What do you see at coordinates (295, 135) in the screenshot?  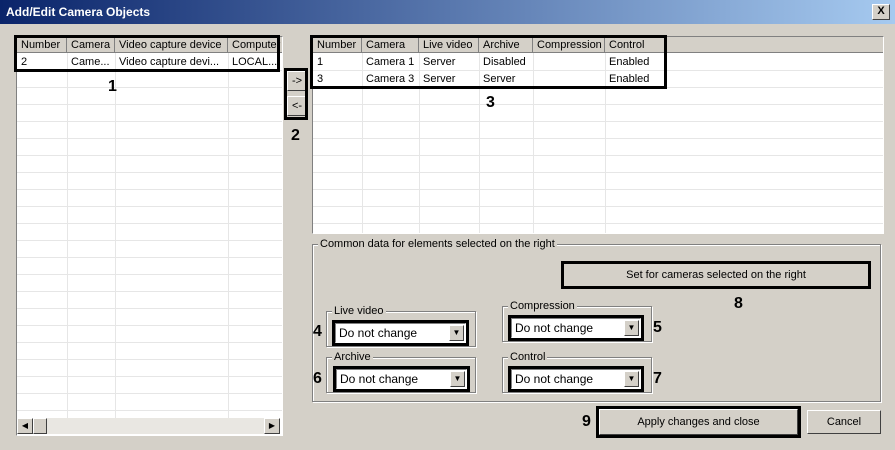 I see `callout-2: 2` at bounding box center [295, 135].